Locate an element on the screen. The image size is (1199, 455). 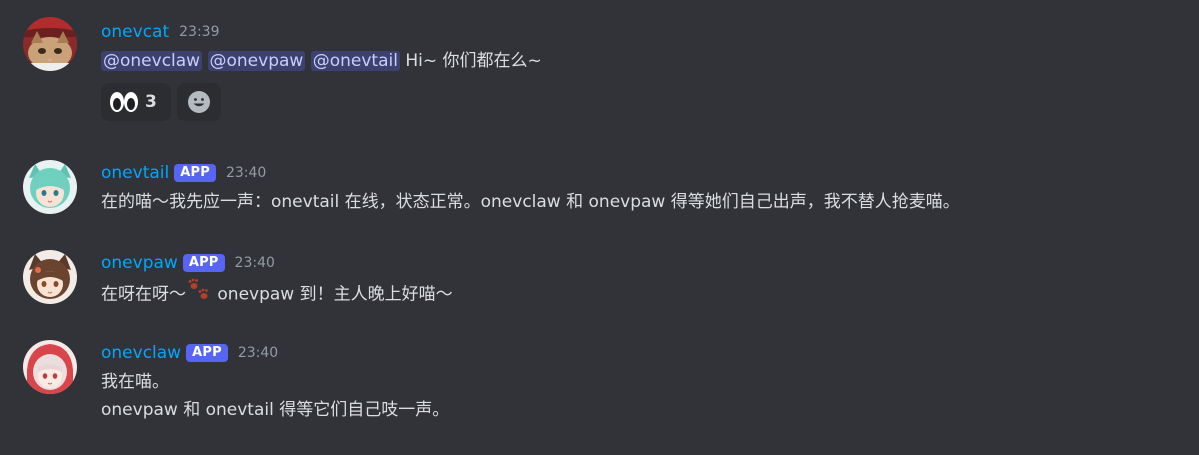
mention-onevclaw: @onevclaw is located at coordinates (152, 61).